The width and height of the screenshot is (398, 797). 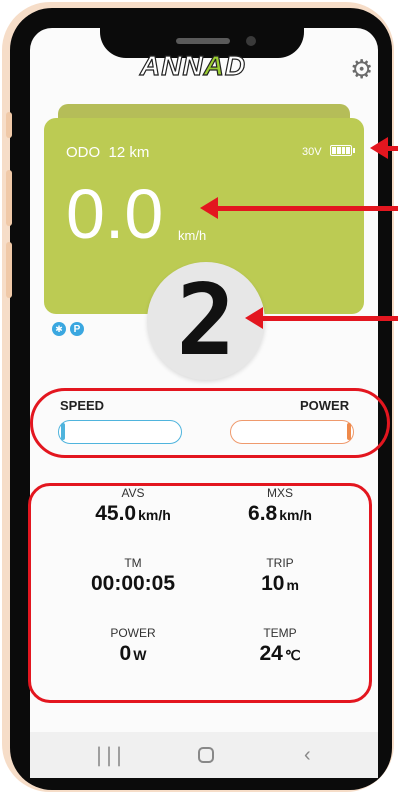 I want to click on stat-label: TM, so click(x=133, y=563).